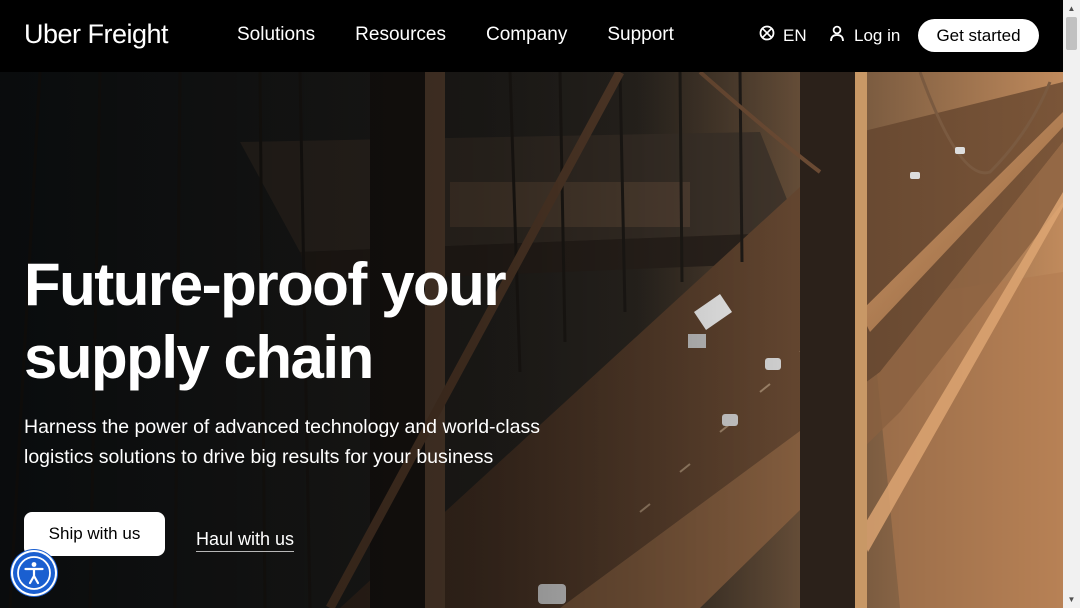 Image resolution: width=1080 pixels, height=608 pixels. I want to click on language-selector: EN, so click(783, 35).